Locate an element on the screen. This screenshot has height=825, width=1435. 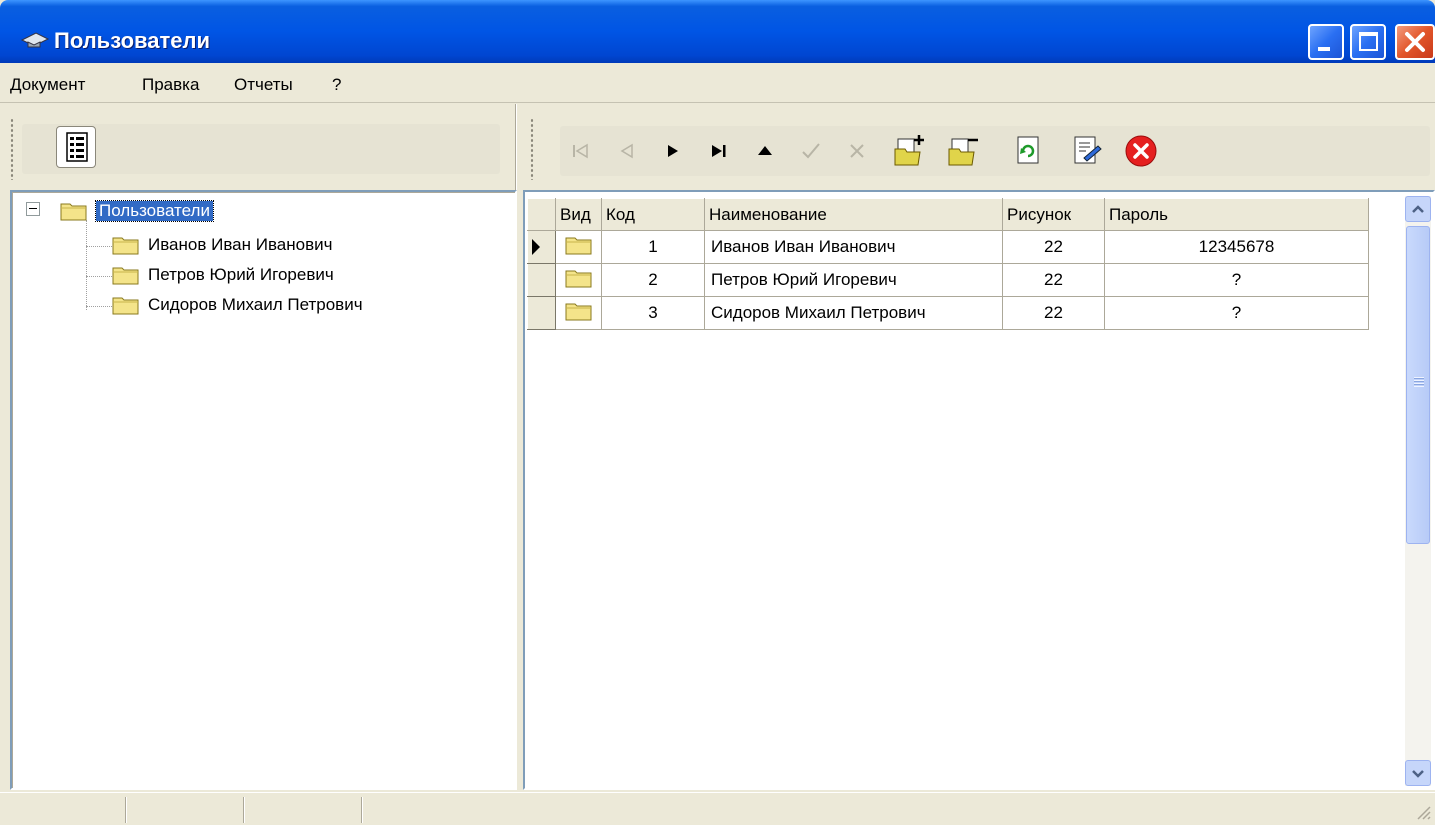
last-record-button is located at coordinates (719, 150).